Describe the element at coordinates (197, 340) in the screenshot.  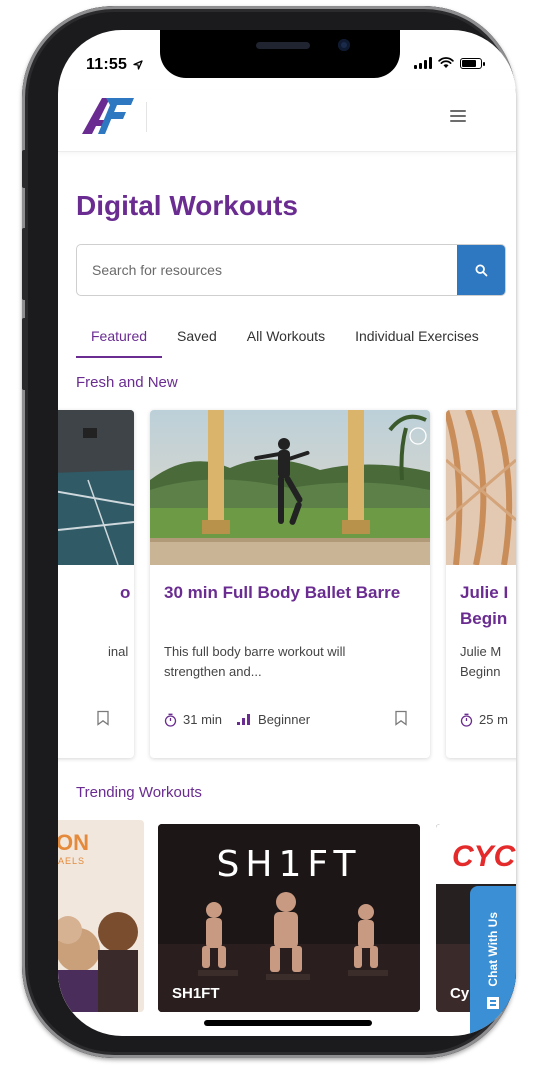
I see `tab-saved: Saved` at that location.